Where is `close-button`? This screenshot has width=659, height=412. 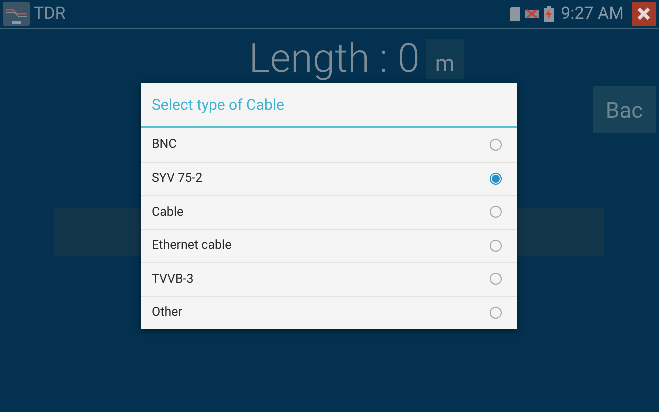
close-button is located at coordinates (644, 14).